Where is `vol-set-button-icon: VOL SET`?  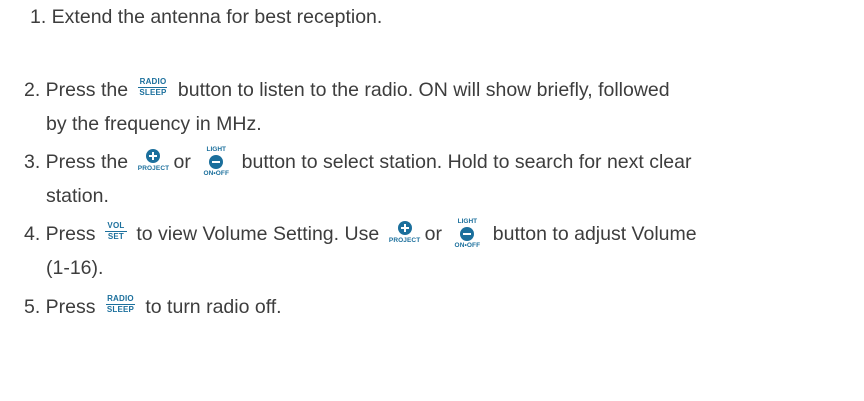 vol-set-button-icon: VOL SET is located at coordinates (115, 232).